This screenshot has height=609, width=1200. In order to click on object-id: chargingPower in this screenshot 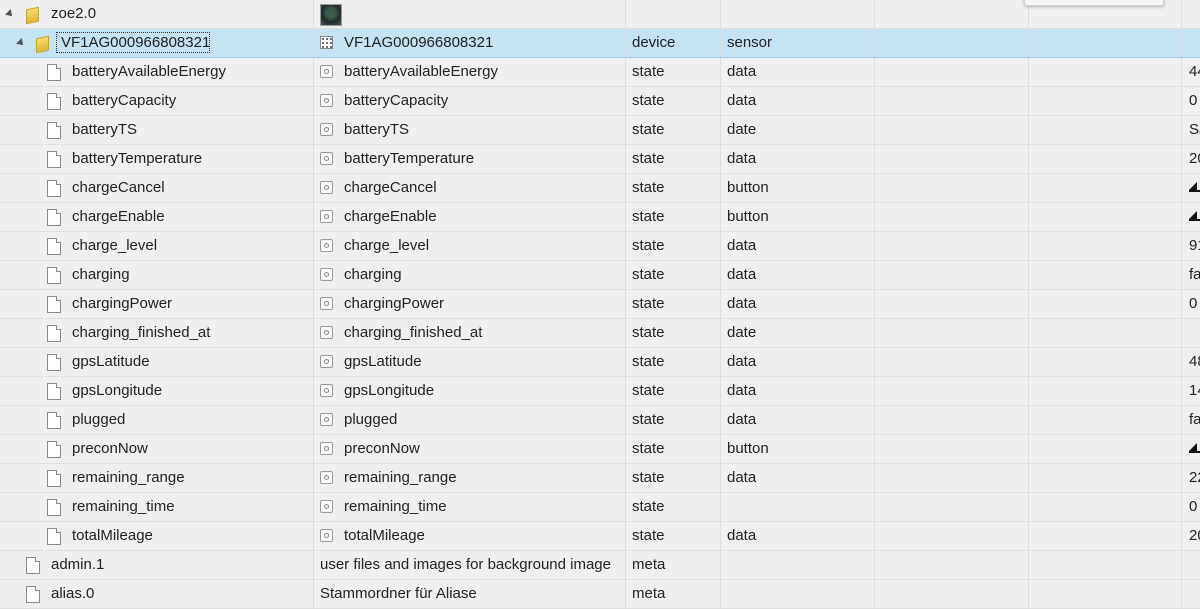, I will do `click(122, 303)`.